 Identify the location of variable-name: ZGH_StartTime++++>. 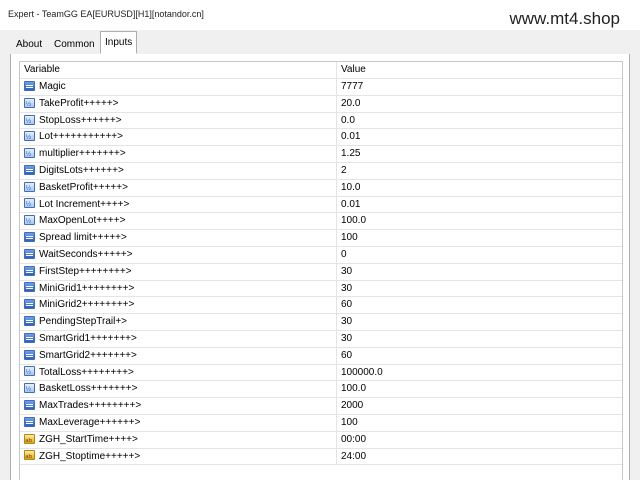
(88, 439).